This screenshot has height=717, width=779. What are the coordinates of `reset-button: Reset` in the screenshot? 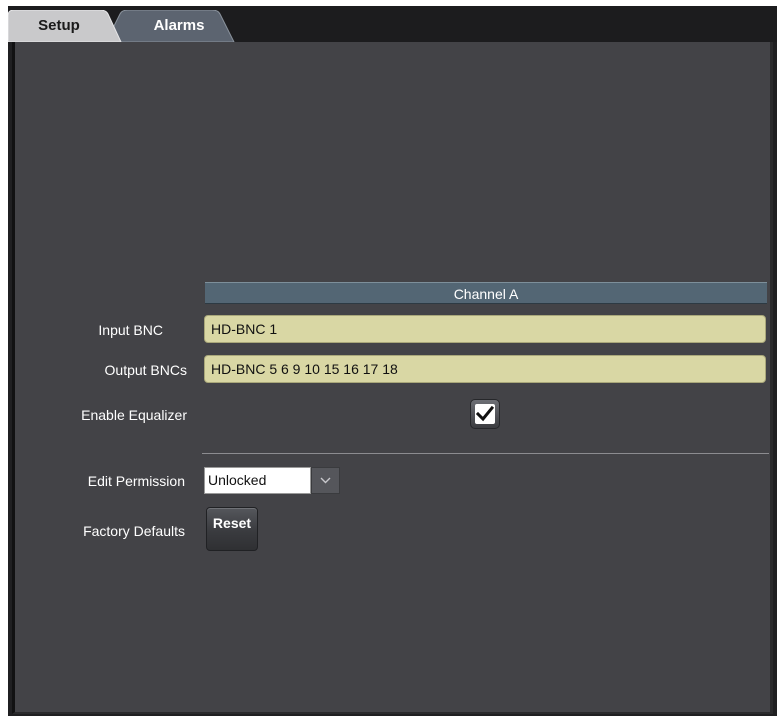 It's located at (232, 529).